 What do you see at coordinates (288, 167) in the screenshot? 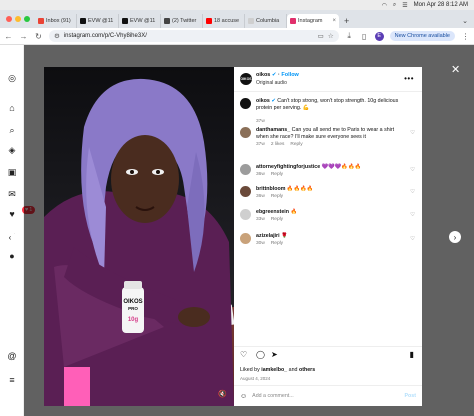
I see `comment-username: attorneyfightingforjustice` at bounding box center [288, 167].